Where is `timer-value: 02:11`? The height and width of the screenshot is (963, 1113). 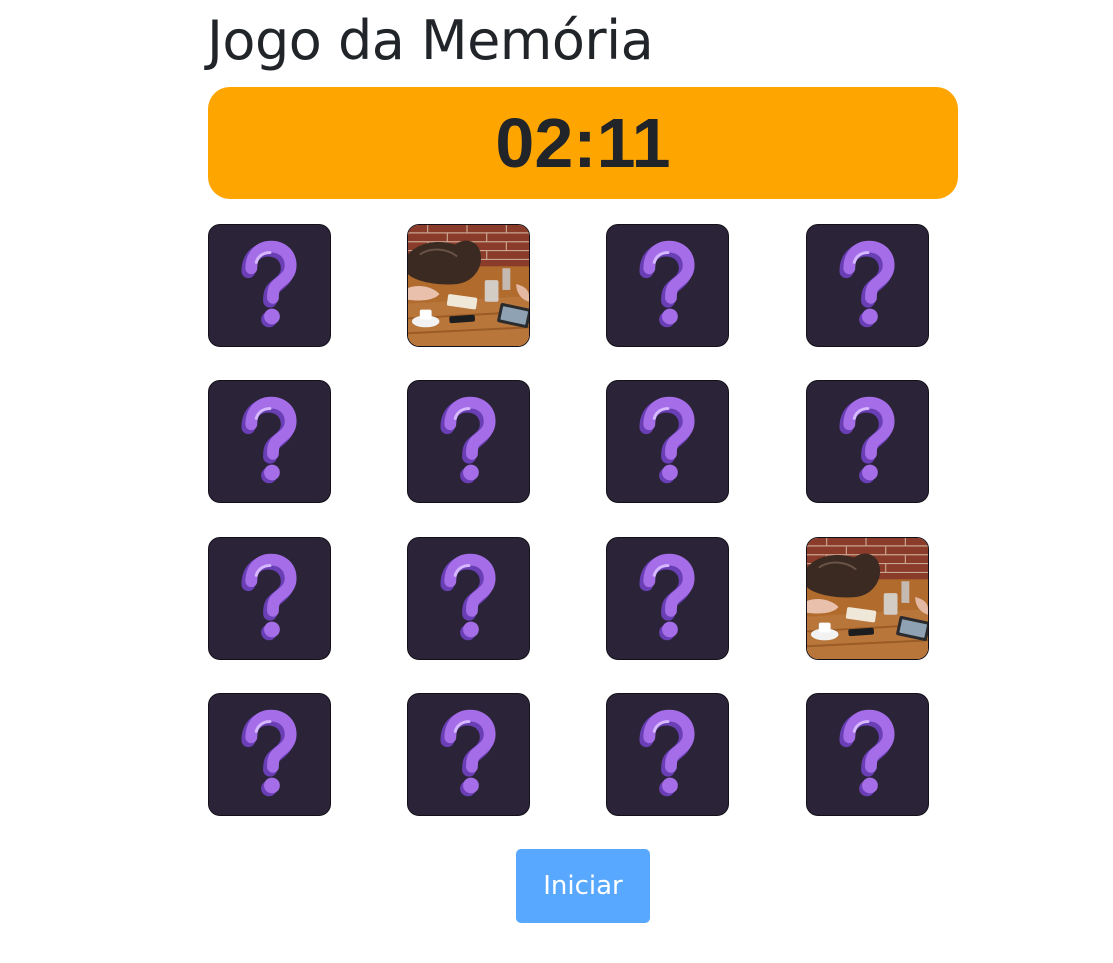
timer-value: 02:11 is located at coordinates (583, 143).